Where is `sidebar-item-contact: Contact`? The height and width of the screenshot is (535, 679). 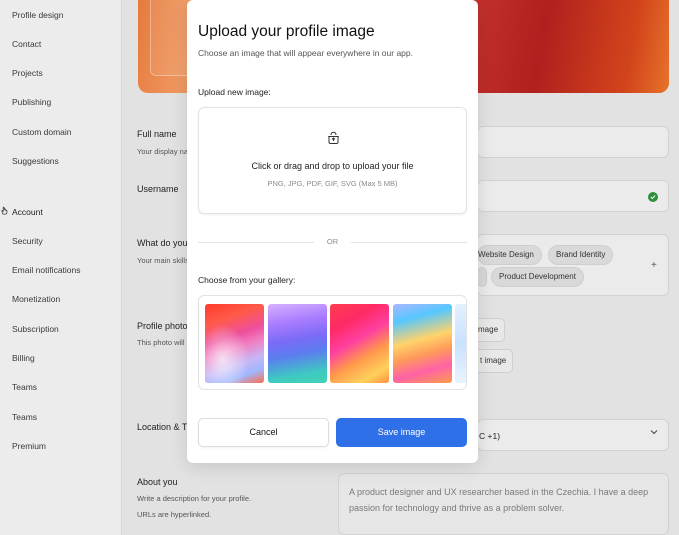 sidebar-item-contact: Contact is located at coordinates (26, 44).